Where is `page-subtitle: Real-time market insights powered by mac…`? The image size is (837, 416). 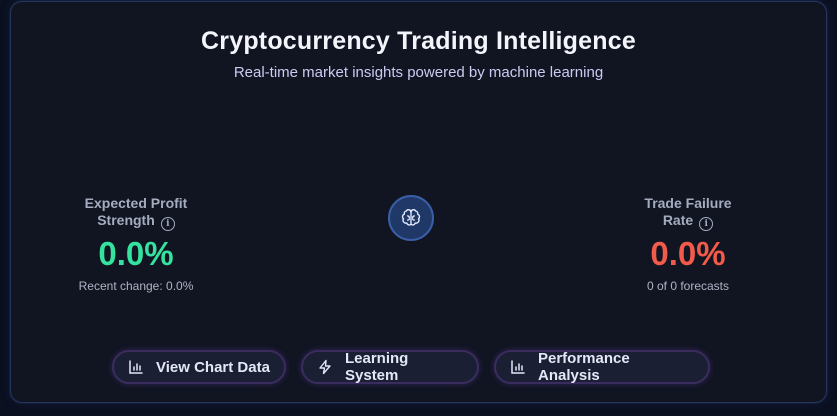 page-subtitle: Real-time market insights powered by mac… is located at coordinates (418, 72).